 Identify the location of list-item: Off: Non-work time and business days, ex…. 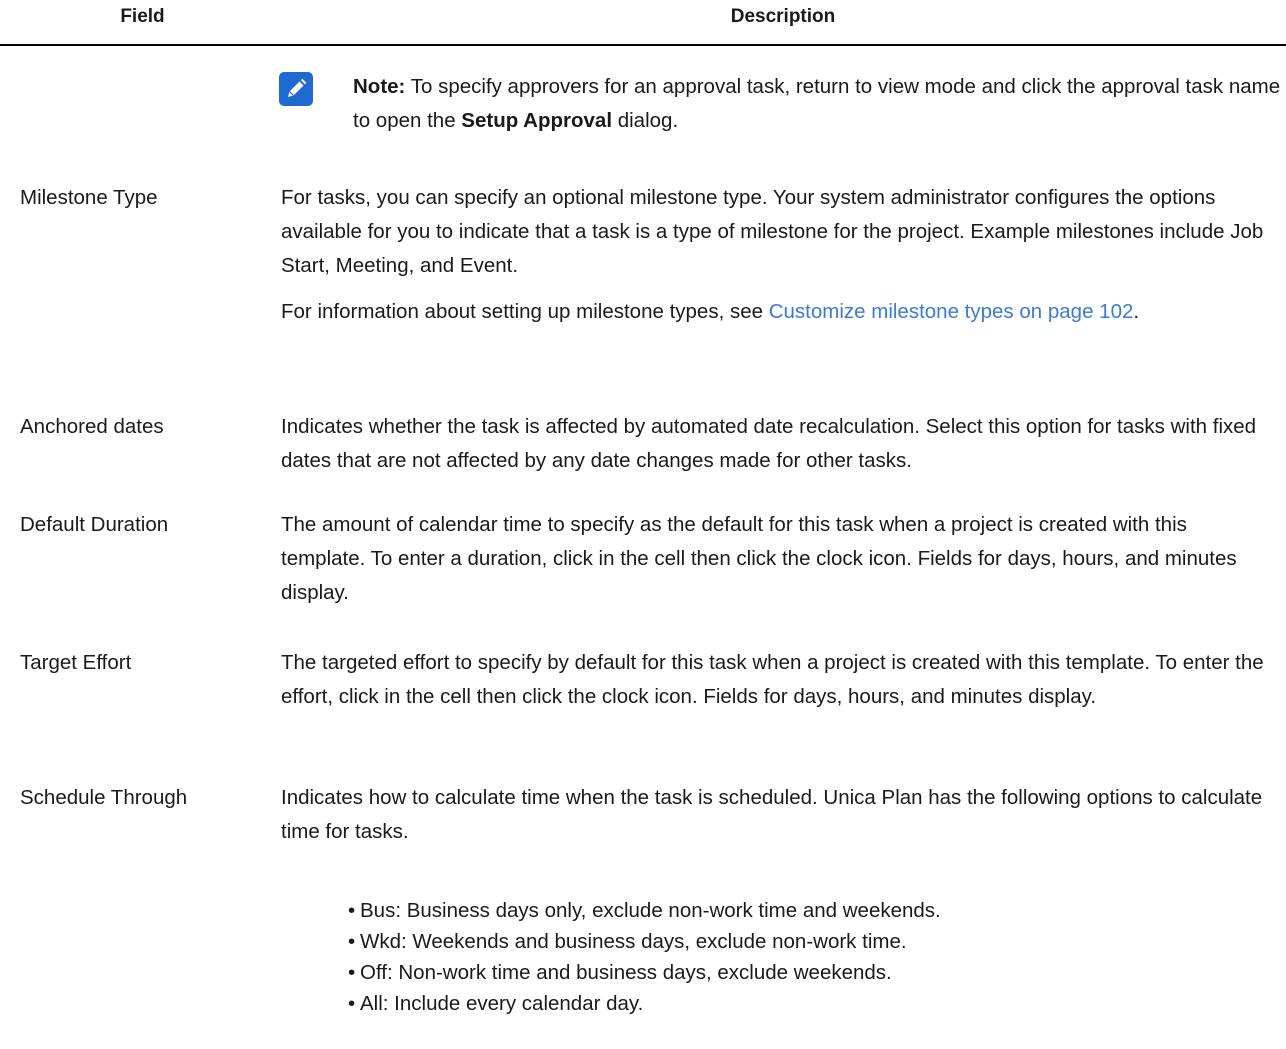
(798, 972).